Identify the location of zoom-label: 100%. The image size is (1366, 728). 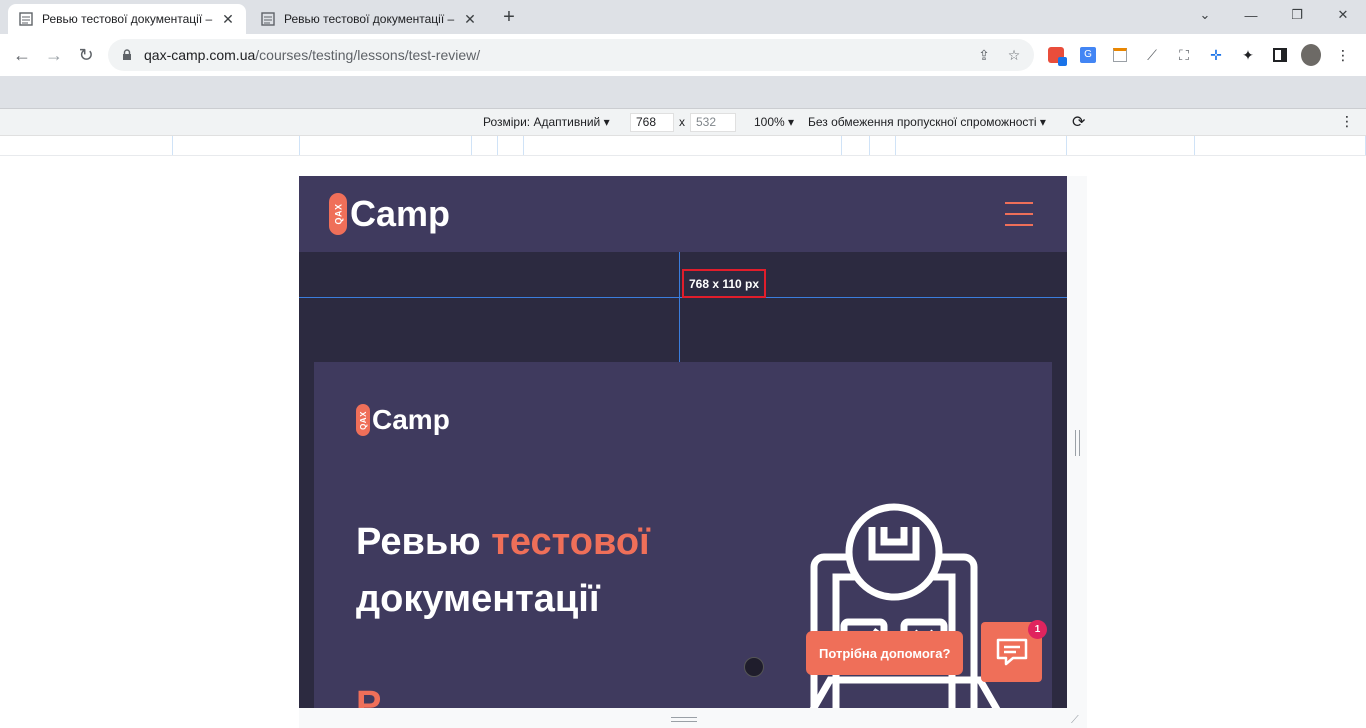
(769, 122).